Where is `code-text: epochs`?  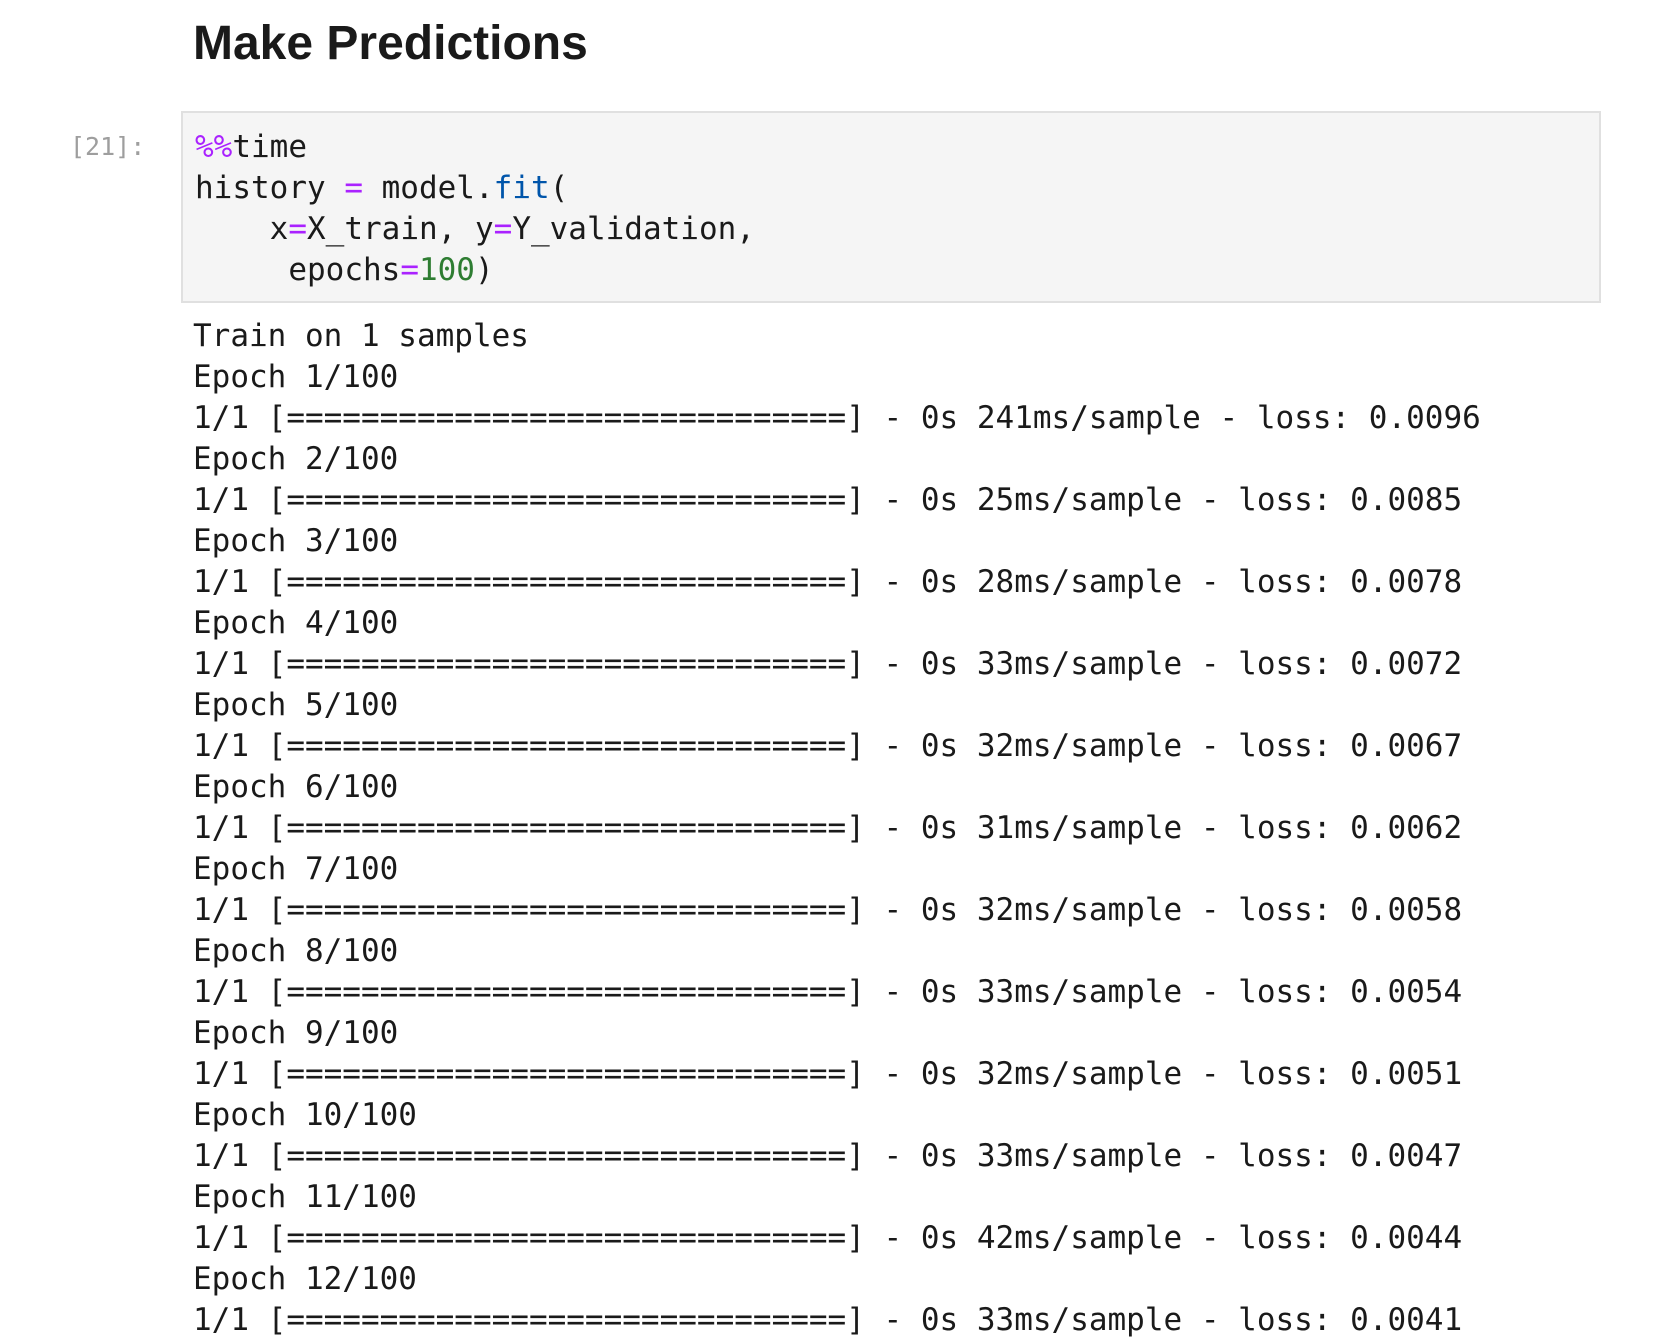
code-text: epochs is located at coordinates (344, 270).